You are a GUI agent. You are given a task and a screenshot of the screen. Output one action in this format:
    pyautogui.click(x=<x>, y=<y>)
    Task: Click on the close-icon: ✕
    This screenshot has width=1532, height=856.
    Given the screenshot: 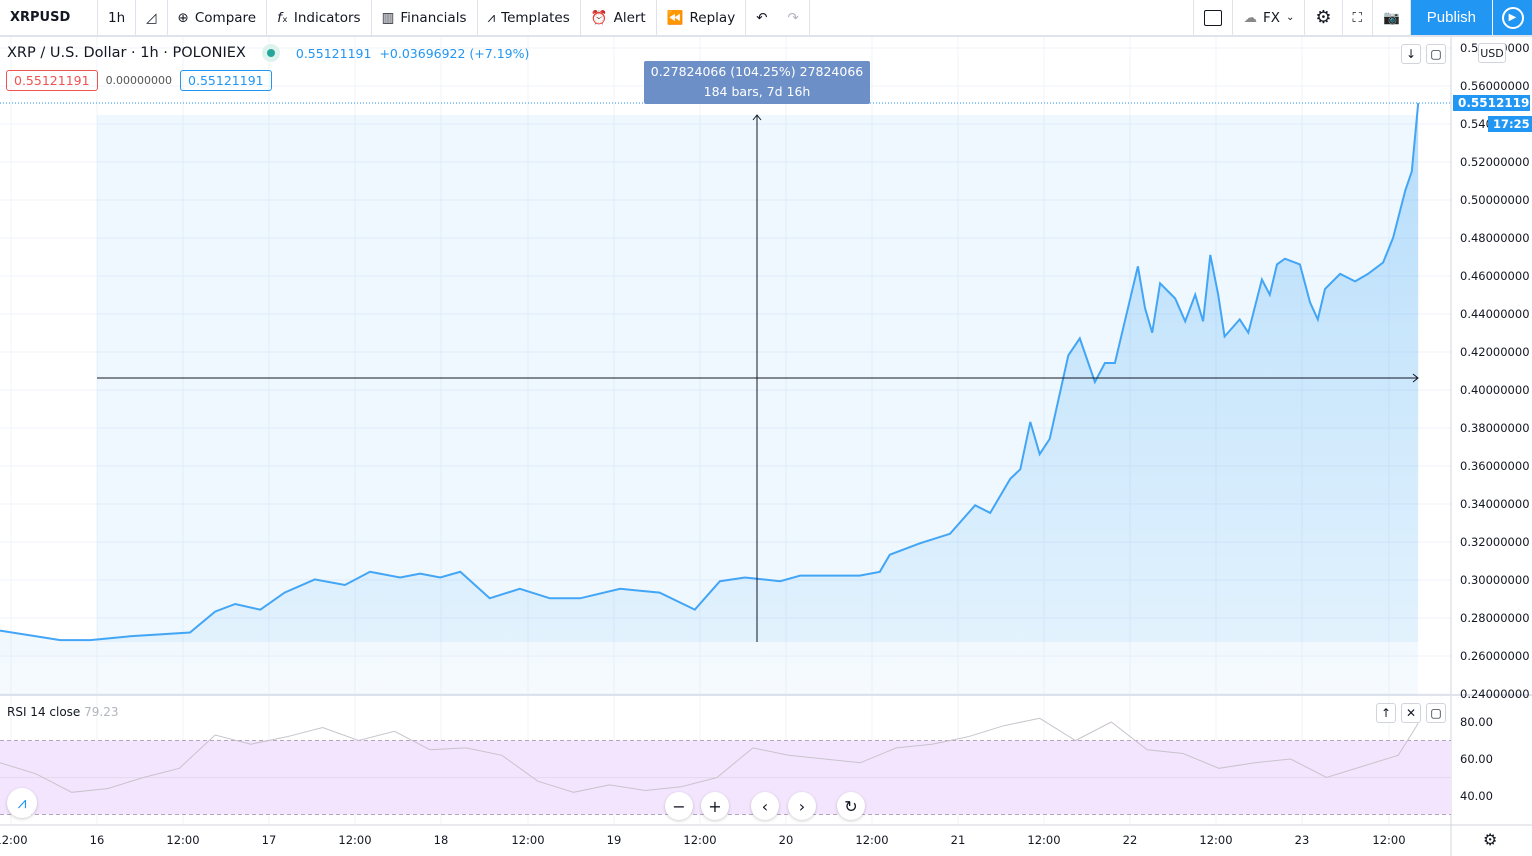 What is the action you would take?
    pyautogui.click(x=1411, y=713)
    